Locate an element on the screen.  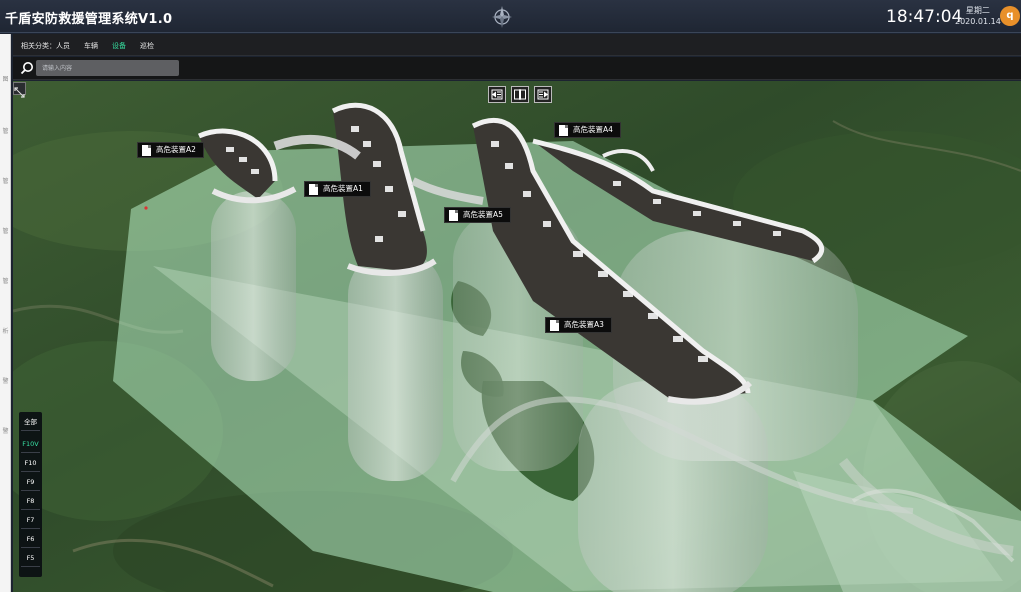
date-block: 星期二 2020.01.14 is located at coordinates (978, 16).